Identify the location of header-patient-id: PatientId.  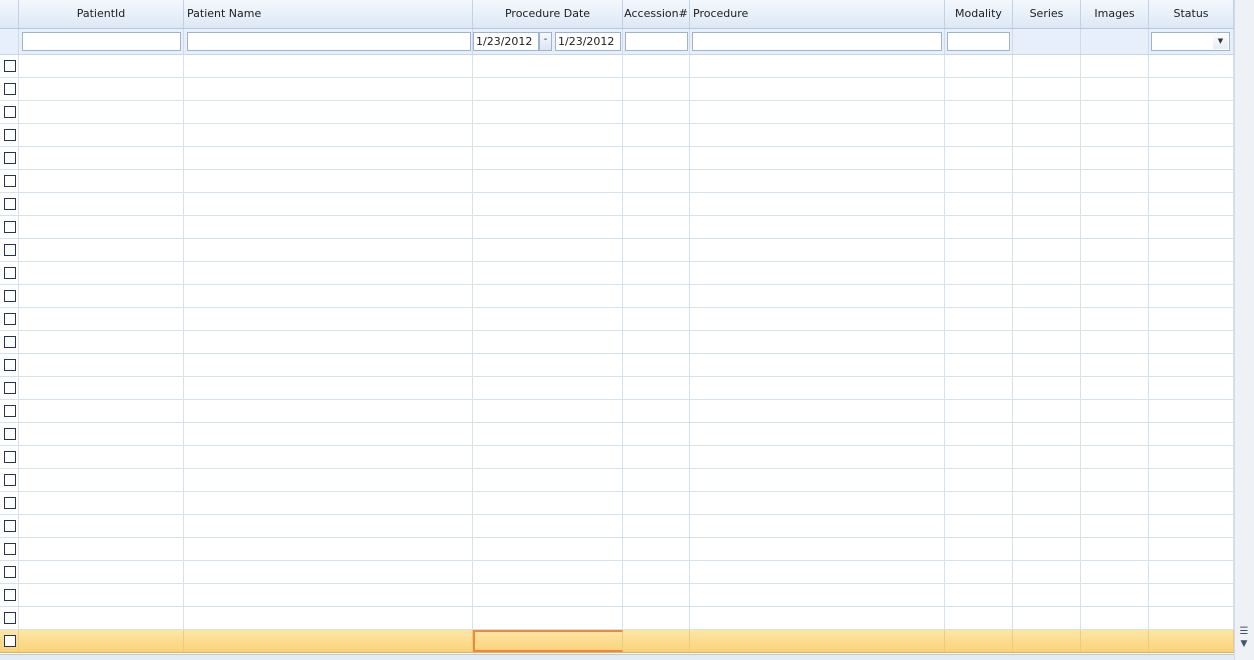
(101, 14).